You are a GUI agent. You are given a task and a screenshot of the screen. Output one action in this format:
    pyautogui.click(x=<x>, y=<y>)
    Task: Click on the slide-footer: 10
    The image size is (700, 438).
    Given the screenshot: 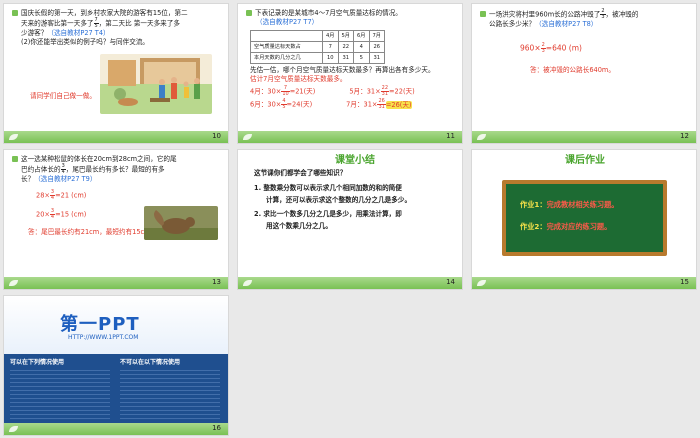 What is the action you would take?
    pyautogui.click(x=116, y=137)
    